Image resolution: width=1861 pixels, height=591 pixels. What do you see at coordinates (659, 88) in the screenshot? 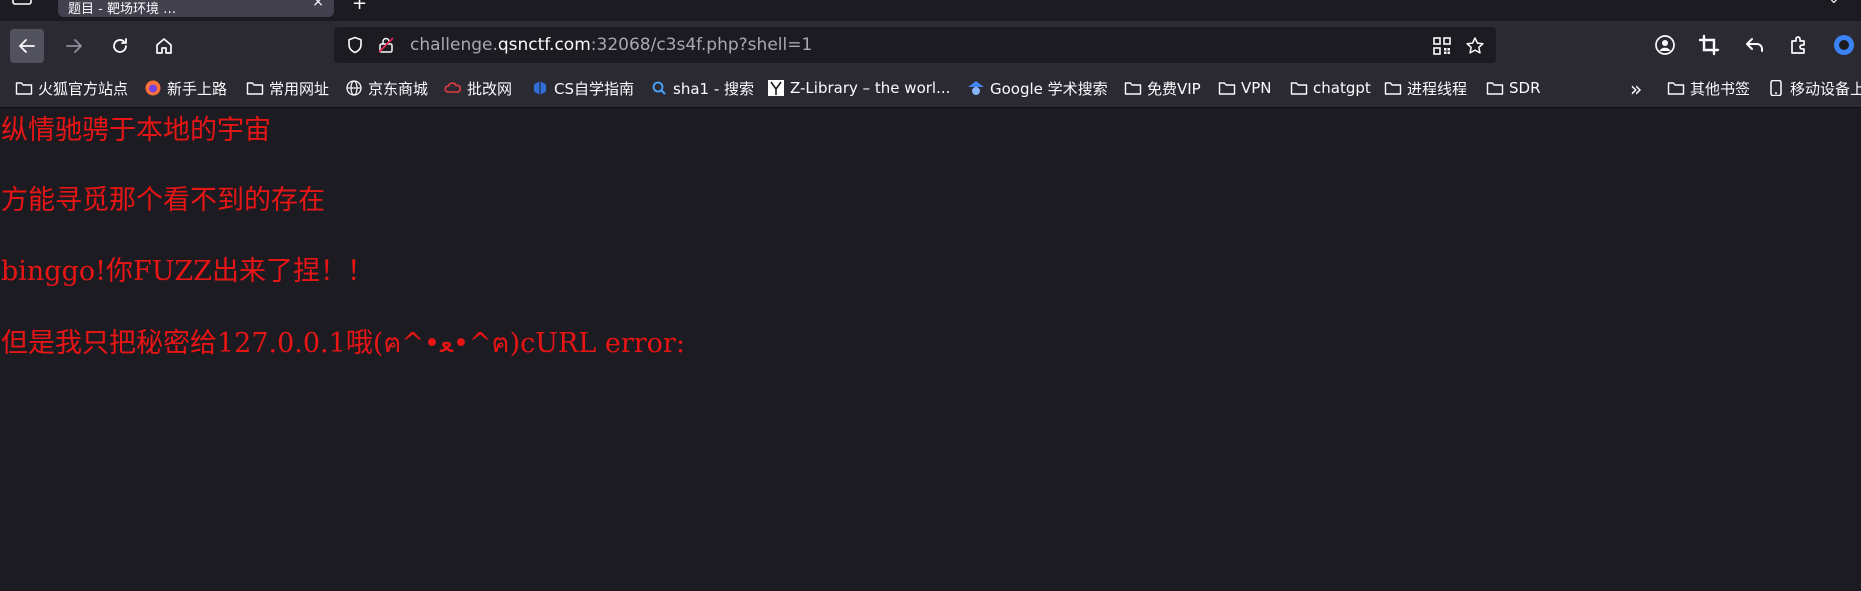
I see `search-icon` at bounding box center [659, 88].